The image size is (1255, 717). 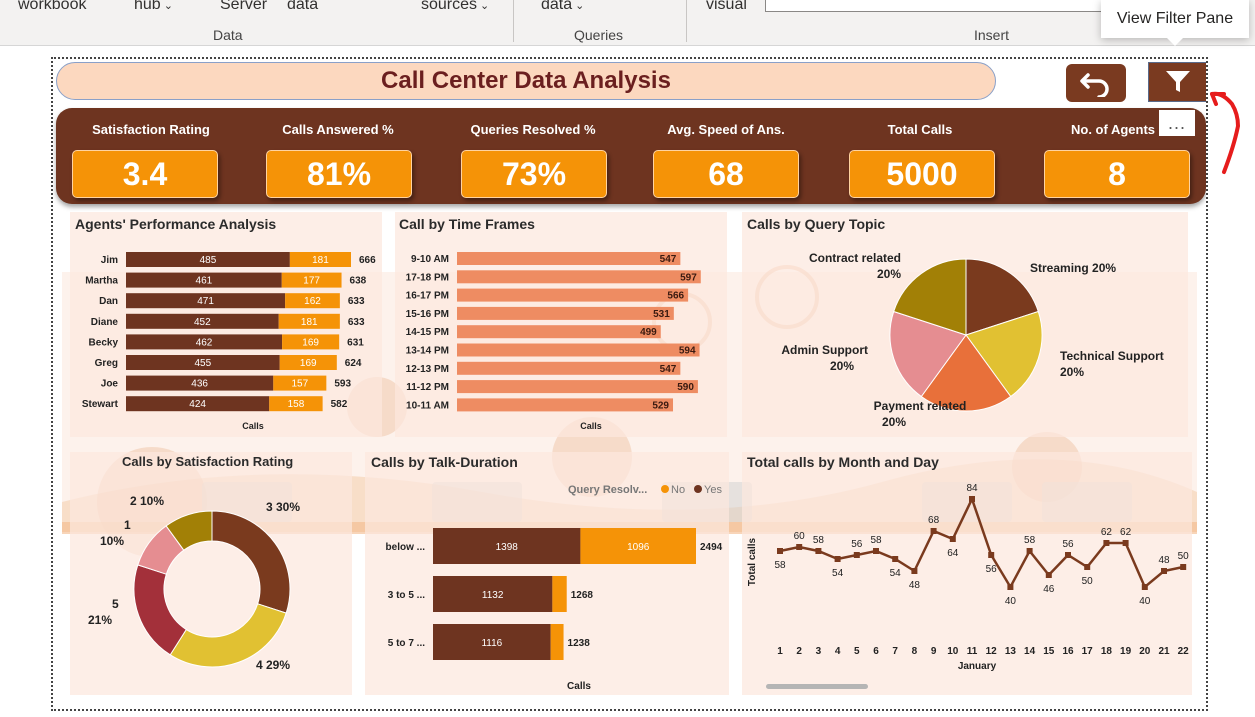 I want to click on page-title-bar: Call Center Data Analysis, so click(x=526, y=81).